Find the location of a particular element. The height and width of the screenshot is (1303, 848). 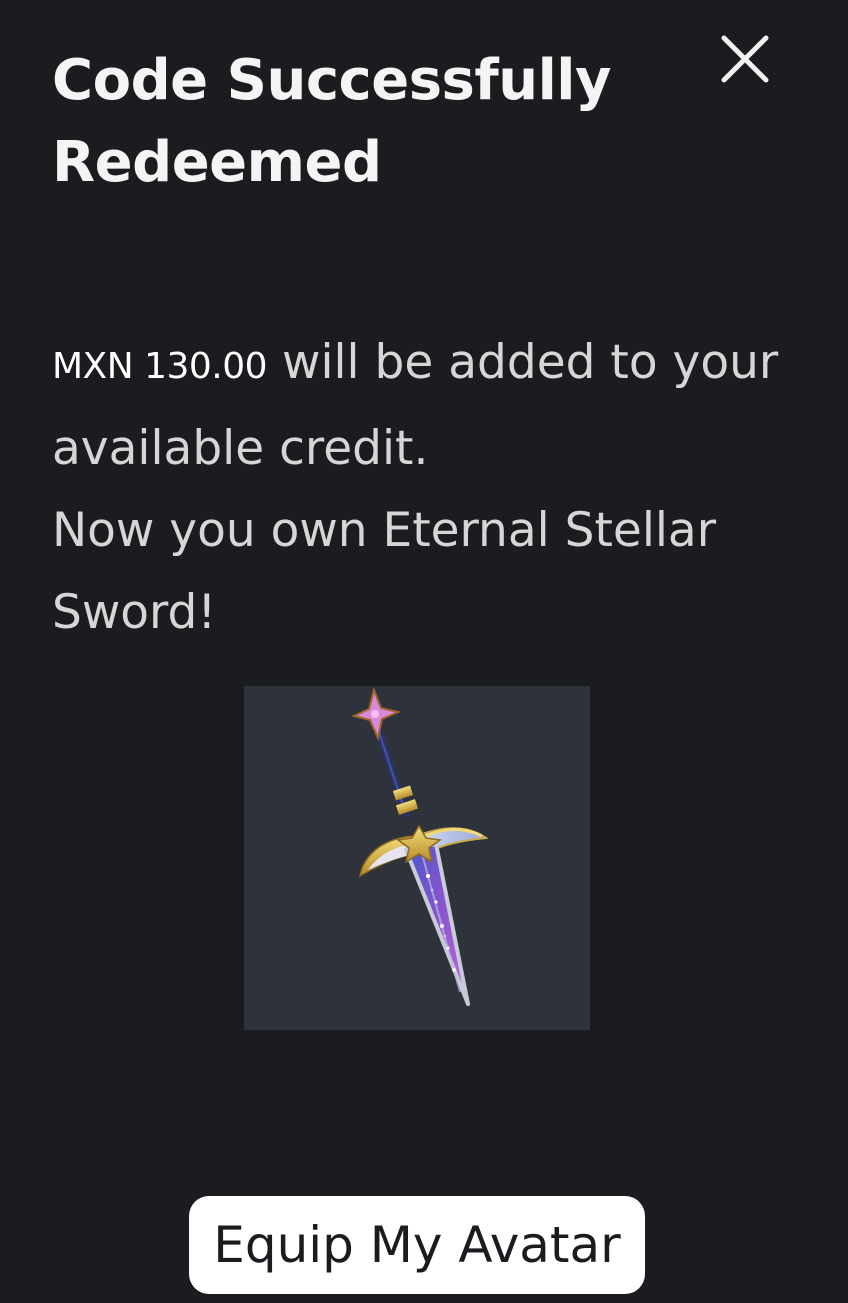

dialog-title: Code Successfully Redeemed is located at coordinates (332, 121).